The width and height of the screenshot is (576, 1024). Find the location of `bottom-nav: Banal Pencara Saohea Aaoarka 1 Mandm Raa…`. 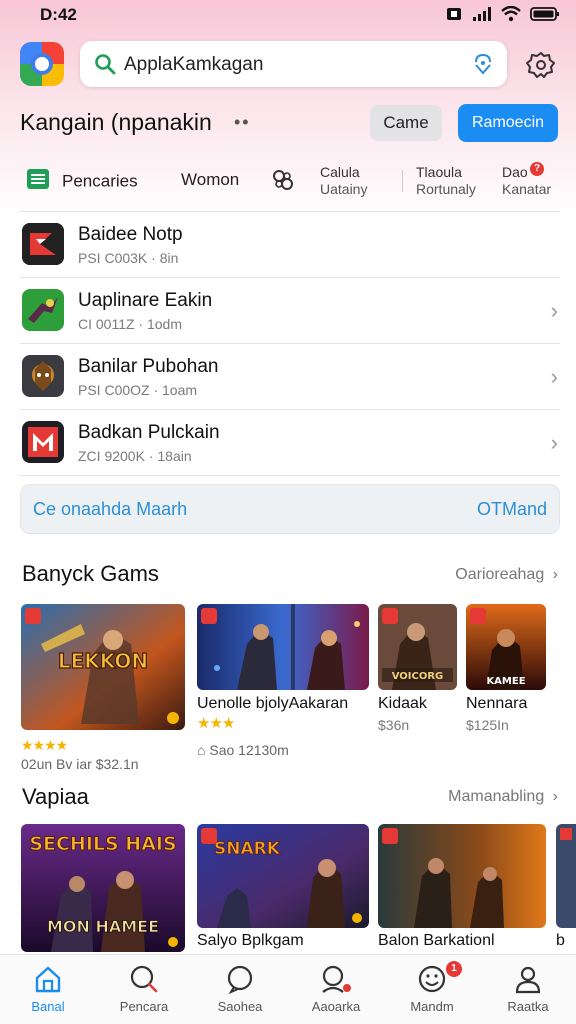

bottom-nav: Banal Pencara Saohea Aaoarka 1 Mandm Raa… is located at coordinates (288, 989).